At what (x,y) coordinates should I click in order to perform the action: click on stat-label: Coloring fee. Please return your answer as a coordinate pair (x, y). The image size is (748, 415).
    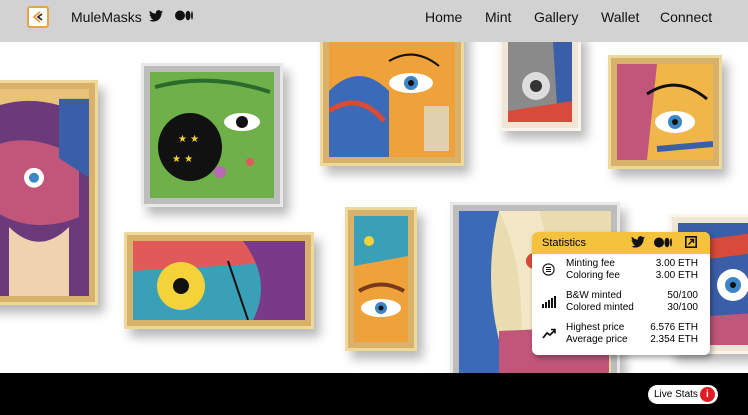
    Looking at the image, I should click on (593, 275).